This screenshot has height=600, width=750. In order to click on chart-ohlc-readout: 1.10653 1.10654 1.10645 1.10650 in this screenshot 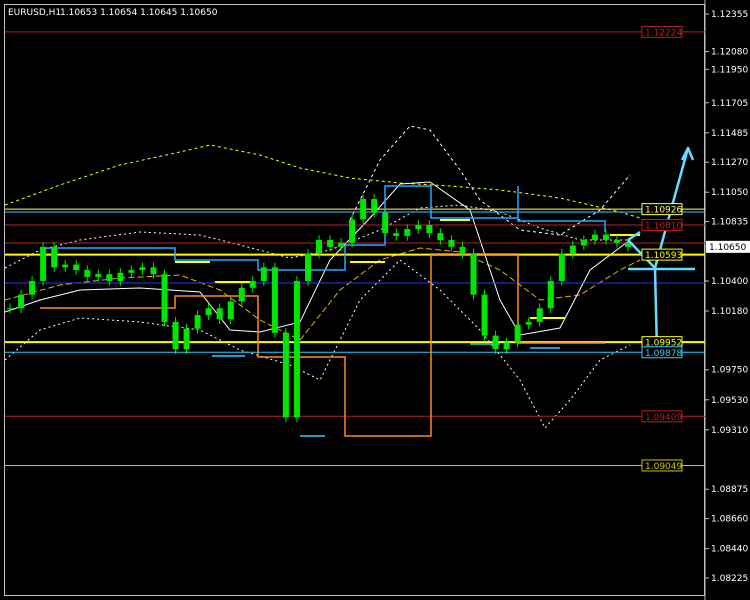, I will do `click(139, 13)`.